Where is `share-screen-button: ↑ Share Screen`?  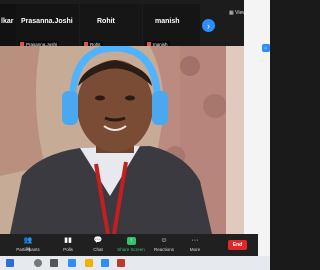
share-screen-button: ↑ Share Screen is located at coordinates (131, 245).